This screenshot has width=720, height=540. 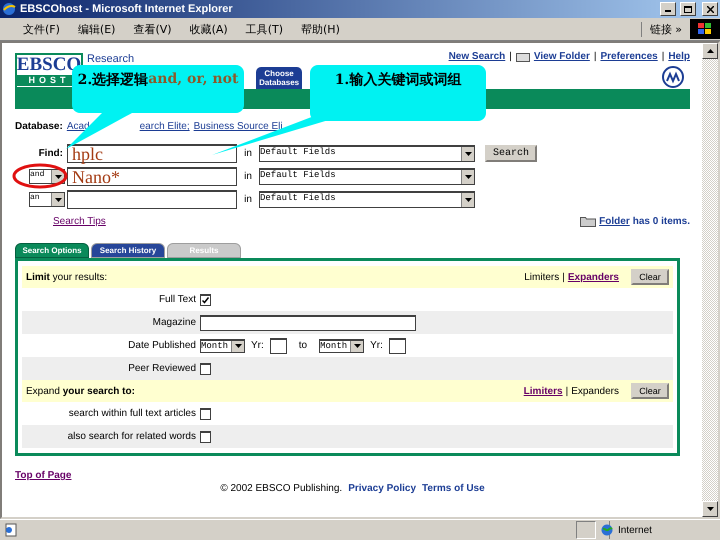 What do you see at coordinates (511, 153) in the screenshot?
I see `search-button: Search` at bounding box center [511, 153].